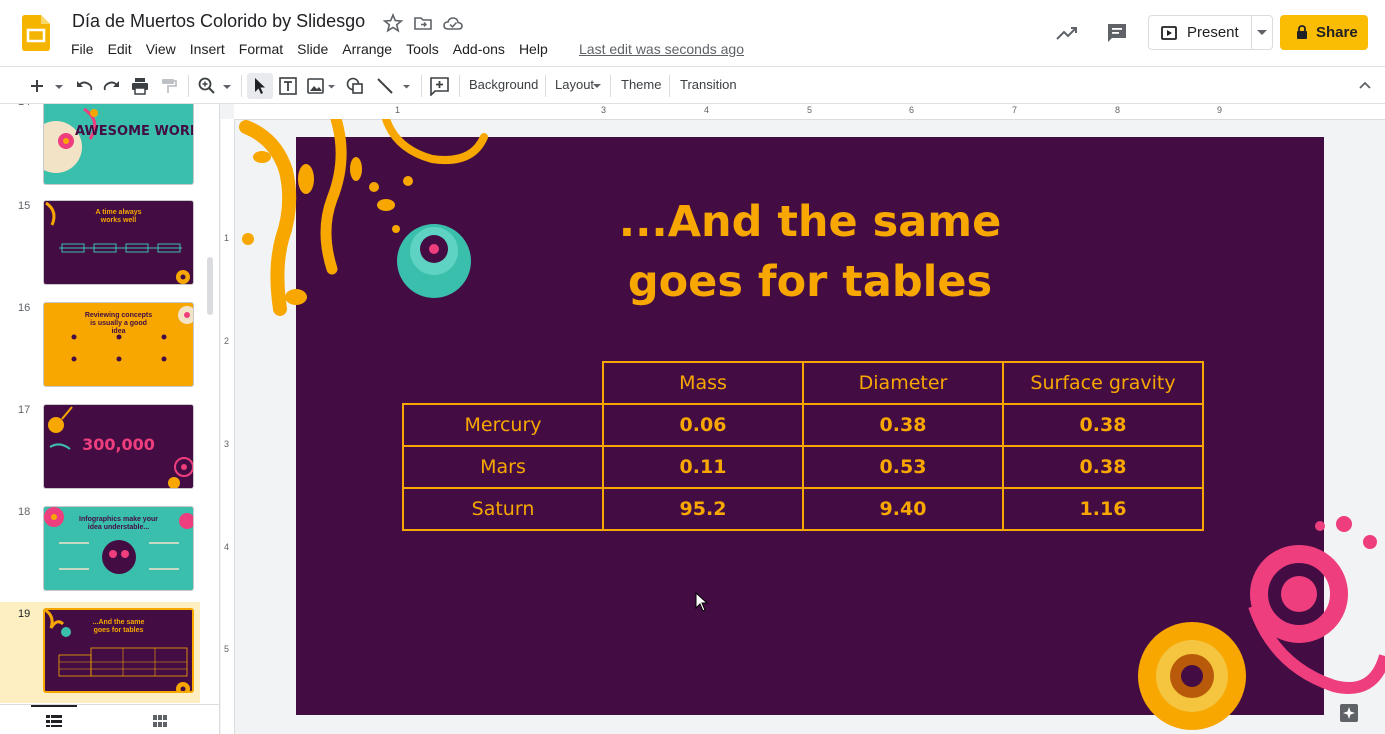 Image resolution: width=1385 pixels, height=734 pixels. Describe the element at coordinates (440, 86) in the screenshot. I see `add-comment-icon` at that location.